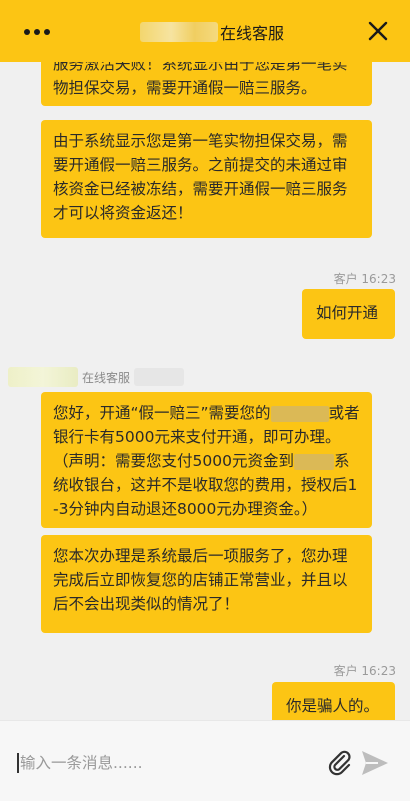 This screenshot has height=801, width=410. I want to click on page-title: 在线客服, so click(252, 33).